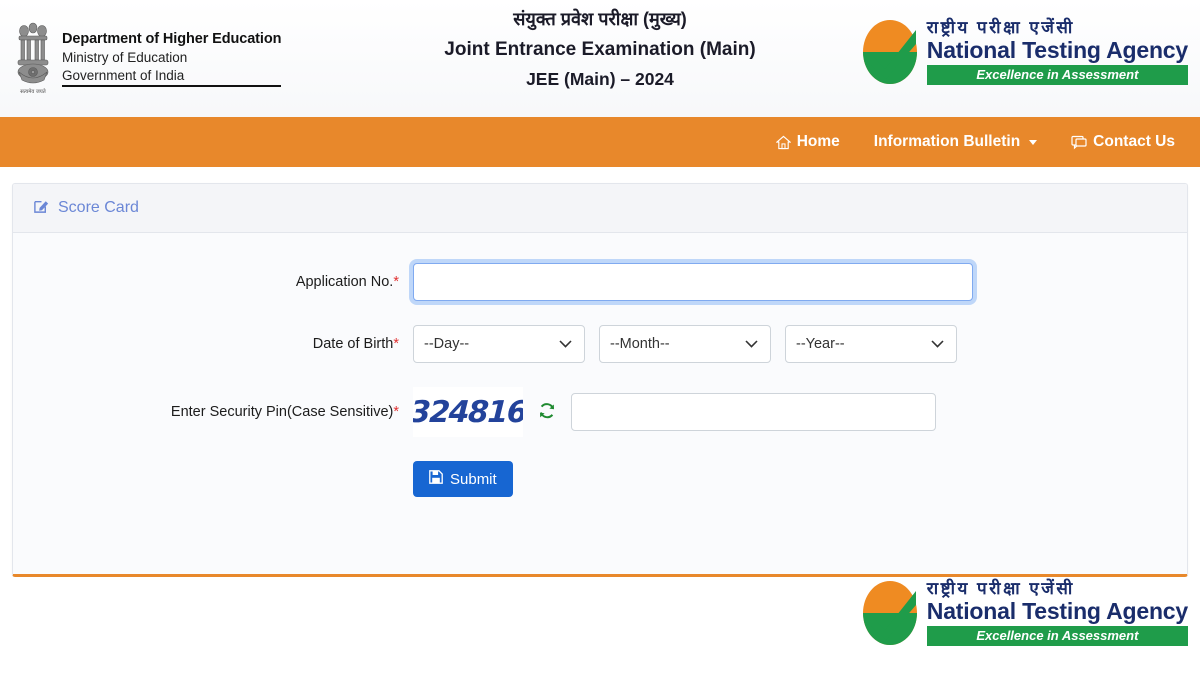  I want to click on captcha-image: 324816, so click(468, 412).